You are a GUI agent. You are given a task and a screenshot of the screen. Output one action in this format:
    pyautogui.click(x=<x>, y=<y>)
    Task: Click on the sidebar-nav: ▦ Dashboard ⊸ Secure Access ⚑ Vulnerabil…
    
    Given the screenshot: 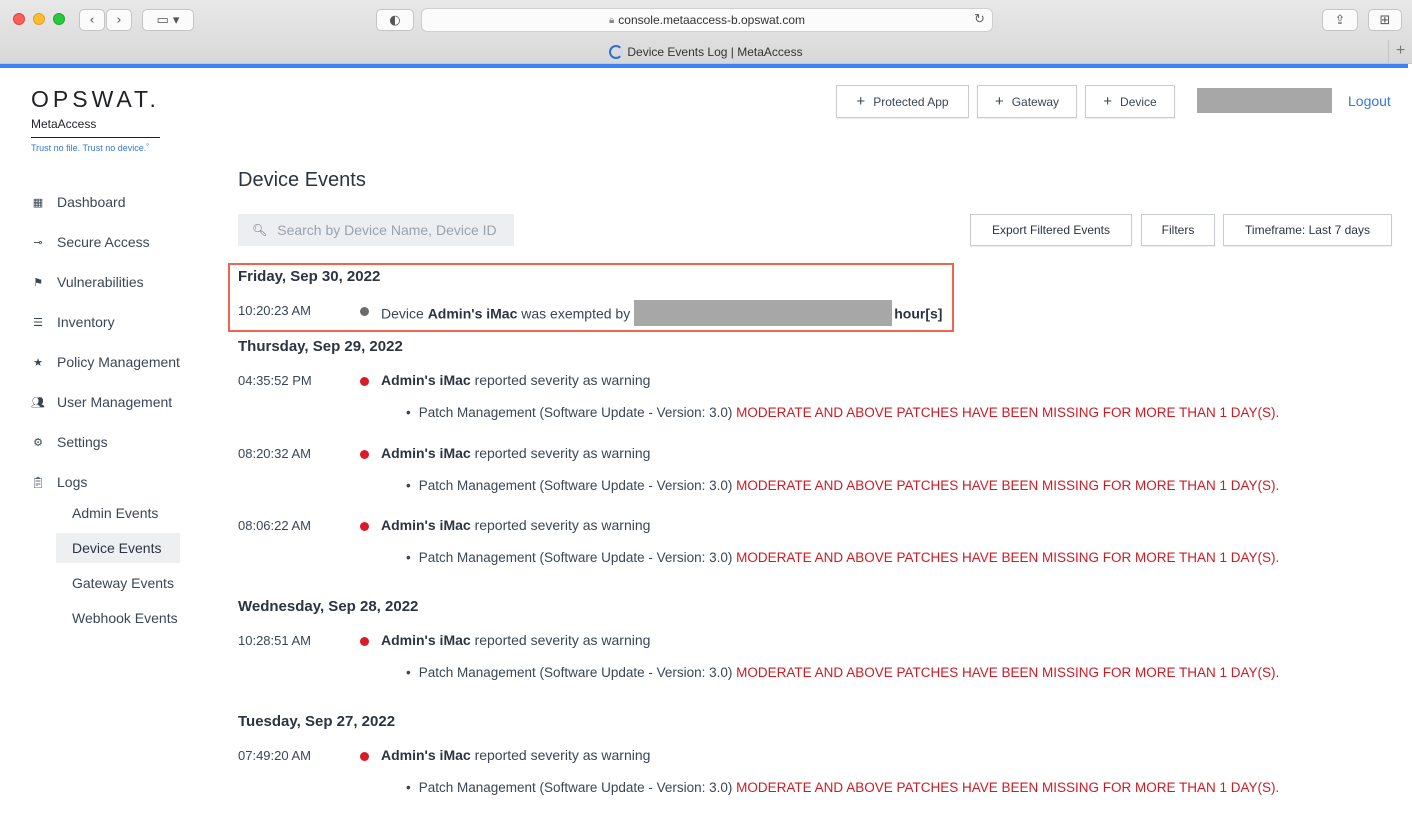 What is the action you would take?
    pyautogui.click(x=116, y=342)
    